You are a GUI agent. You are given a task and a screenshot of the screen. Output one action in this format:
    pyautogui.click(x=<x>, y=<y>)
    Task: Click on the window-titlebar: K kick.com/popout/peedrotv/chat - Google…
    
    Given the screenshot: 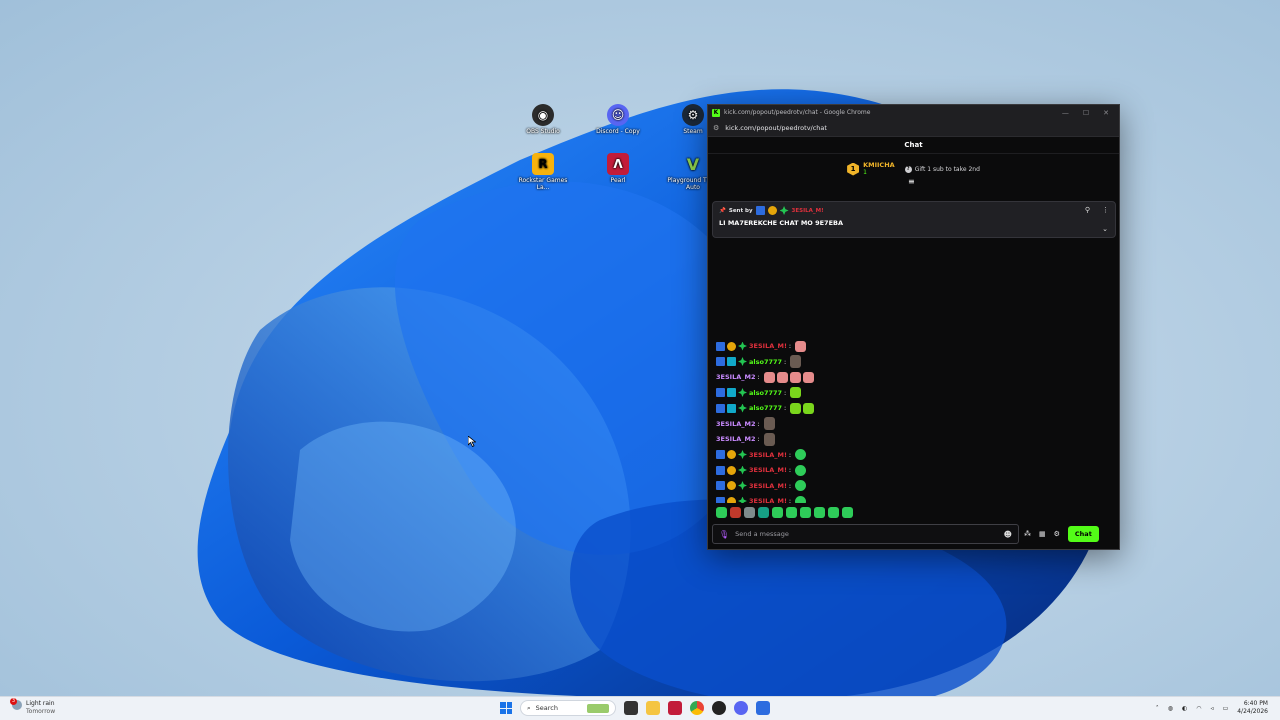 What is the action you would take?
    pyautogui.click(x=913, y=112)
    